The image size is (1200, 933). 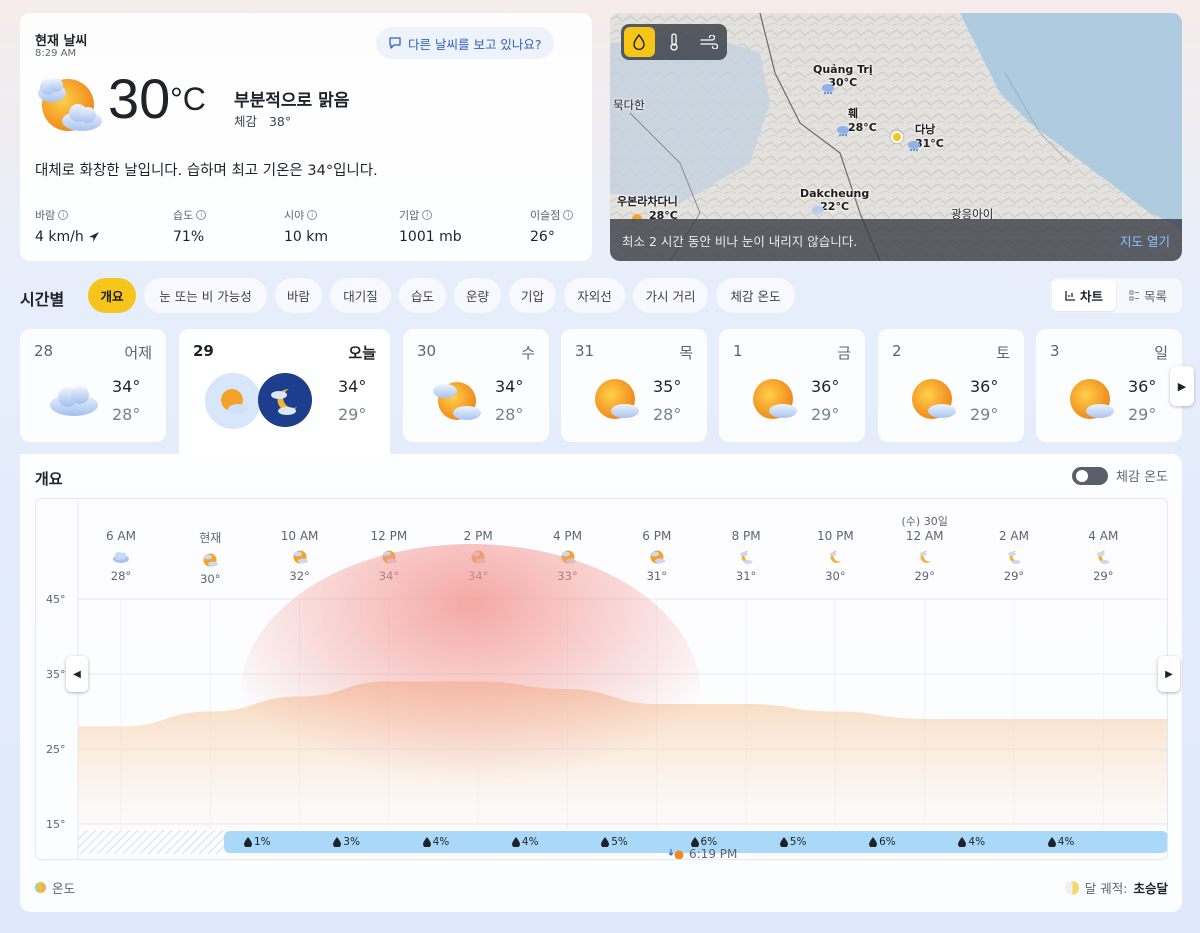 I want to click on metric-humidity: 습도 i 71%, so click(x=190, y=226).